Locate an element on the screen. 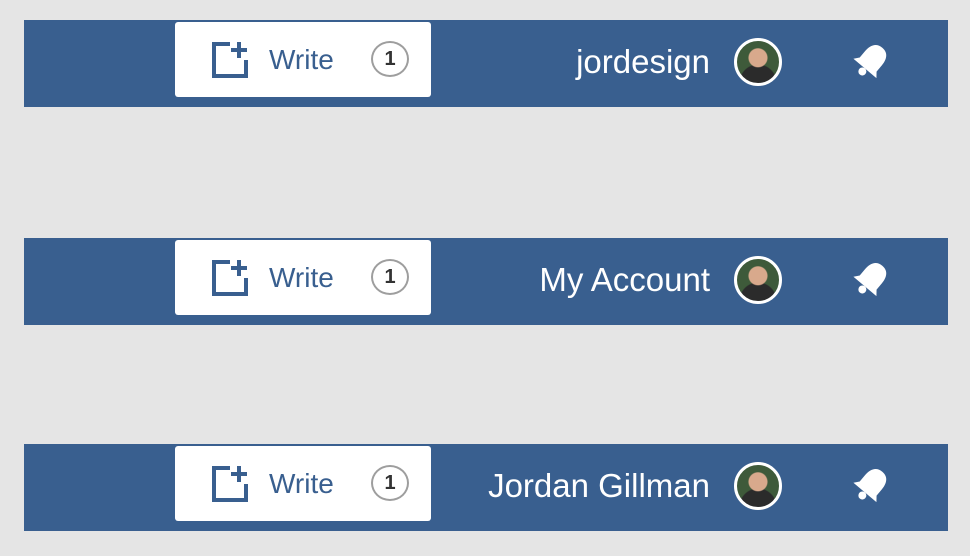 The height and width of the screenshot is (556, 970). account-name-link: jordesign is located at coordinates (643, 62).